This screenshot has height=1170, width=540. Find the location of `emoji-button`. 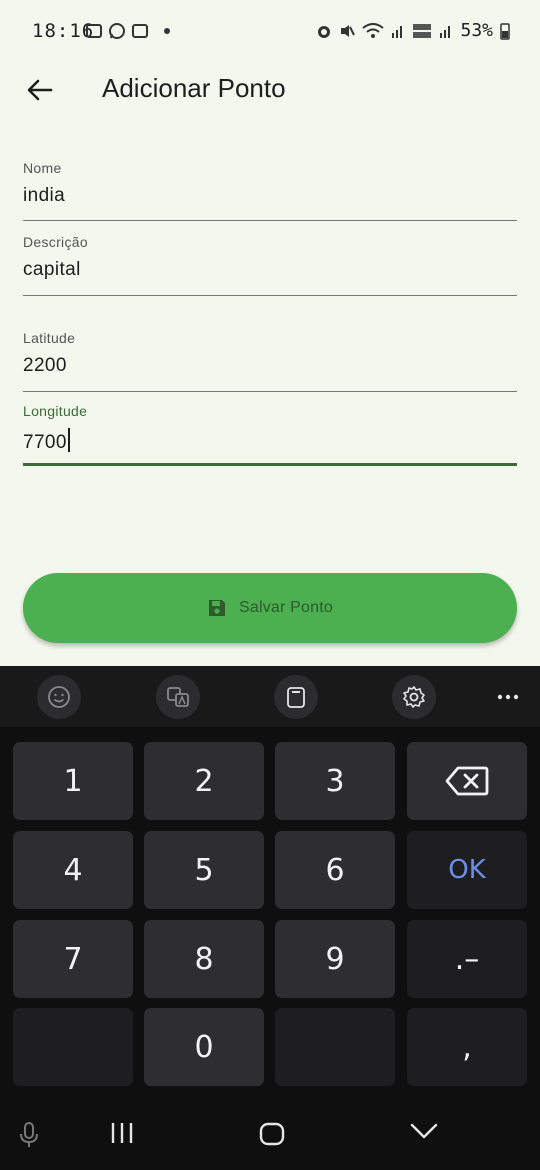

emoji-button is located at coordinates (59, 697).